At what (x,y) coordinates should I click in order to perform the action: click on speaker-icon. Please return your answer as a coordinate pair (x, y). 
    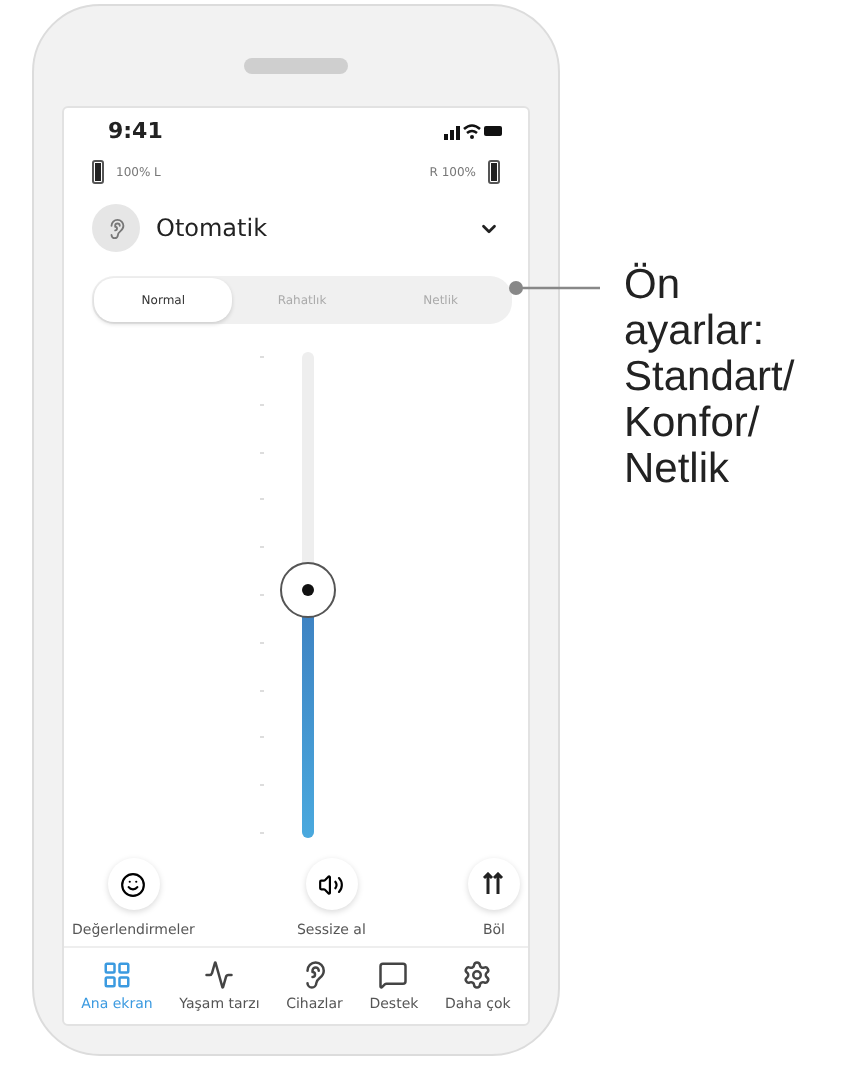
    Looking at the image, I should click on (331, 884).